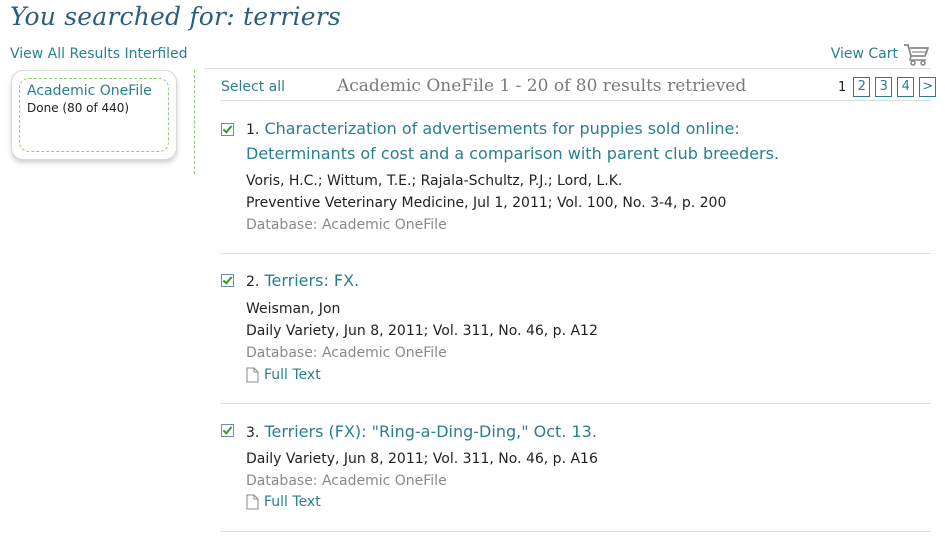 Image resolution: width=945 pixels, height=547 pixels. Describe the element at coordinates (312, 280) in the screenshot. I see `result-title-line1: Terriers: FX.` at that location.